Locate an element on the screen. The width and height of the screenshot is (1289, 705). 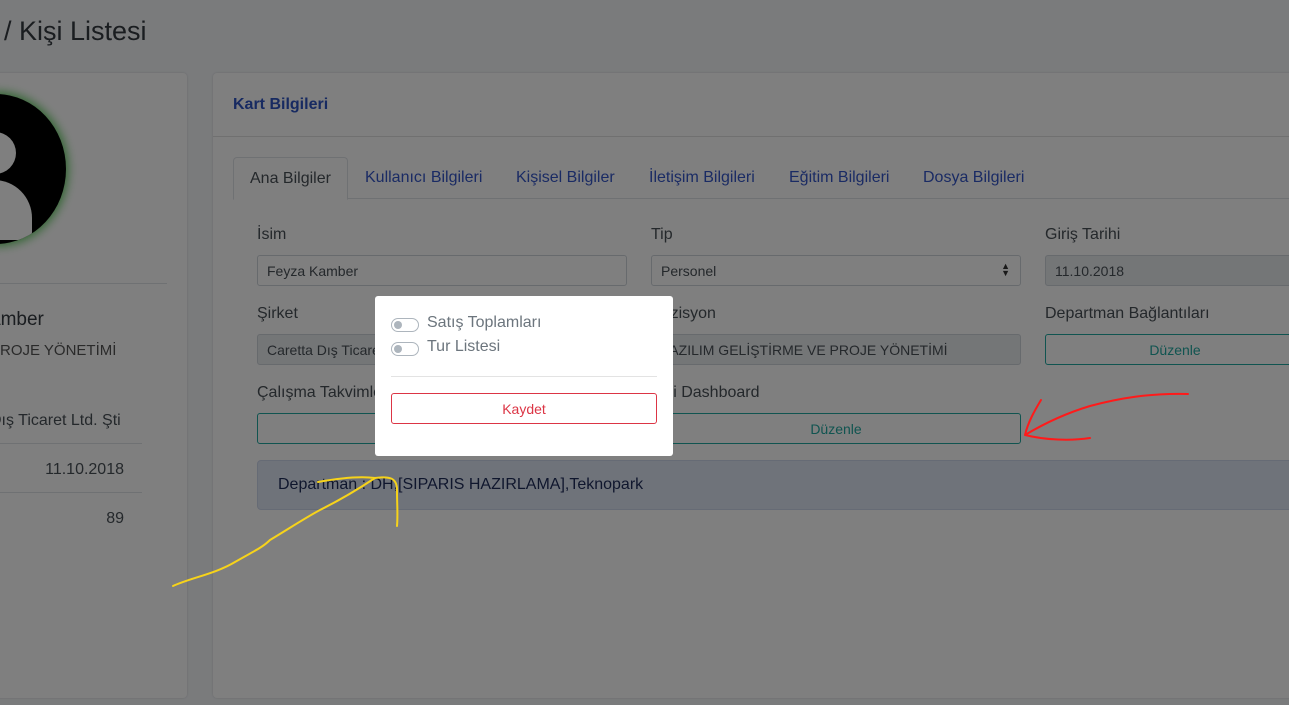
modal-divider is located at coordinates (524, 376).